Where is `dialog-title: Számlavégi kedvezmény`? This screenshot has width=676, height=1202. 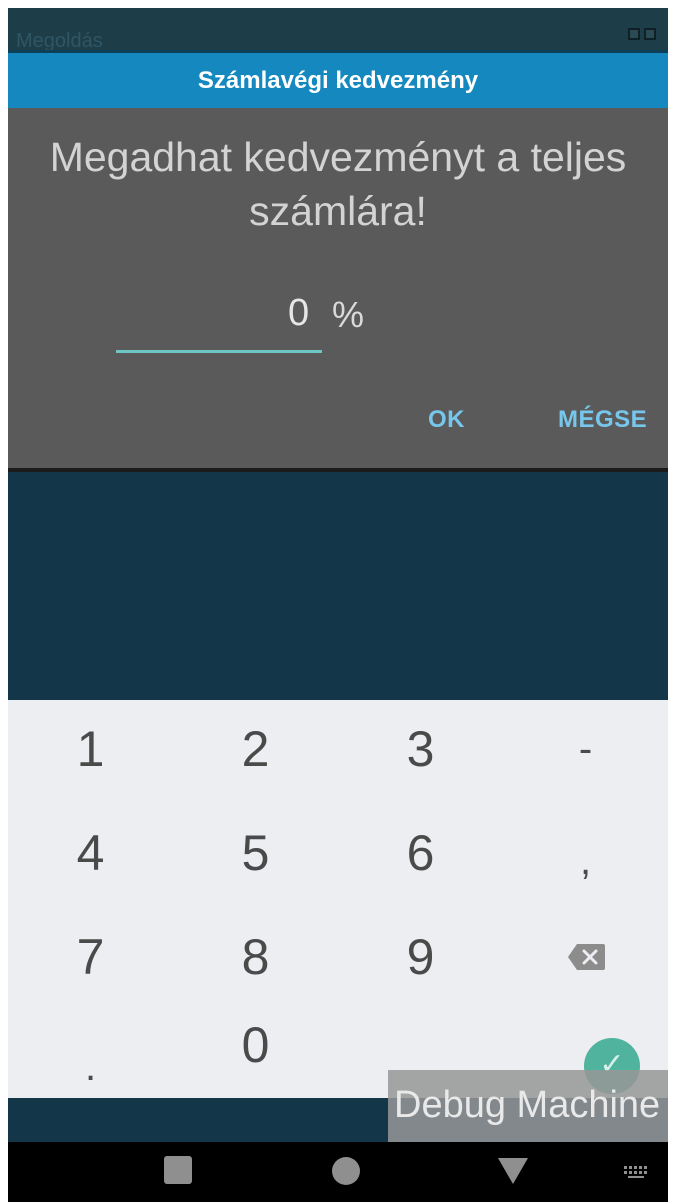 dialog-title: Számlavégi kedvezmény is located at coordinates (338, 80).